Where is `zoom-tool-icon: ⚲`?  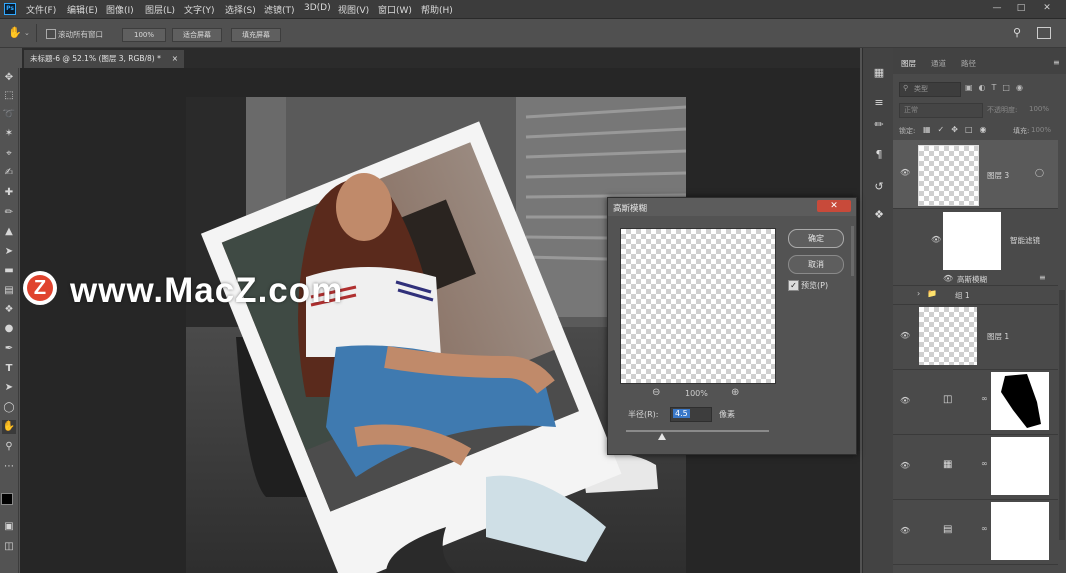
zoom-tool-icon: ⚲ is located at coordinates (9, 447).